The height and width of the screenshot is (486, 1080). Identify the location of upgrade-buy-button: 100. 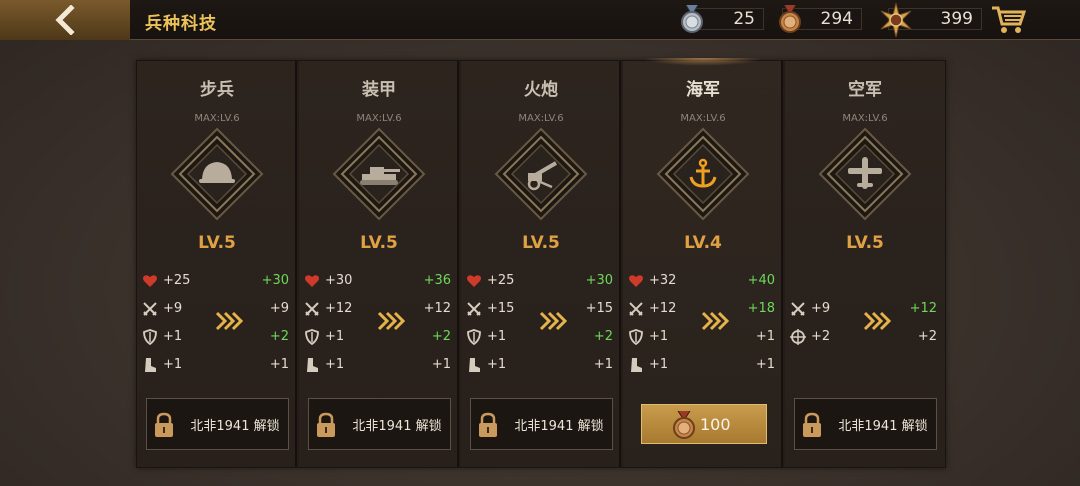
(704, 424).